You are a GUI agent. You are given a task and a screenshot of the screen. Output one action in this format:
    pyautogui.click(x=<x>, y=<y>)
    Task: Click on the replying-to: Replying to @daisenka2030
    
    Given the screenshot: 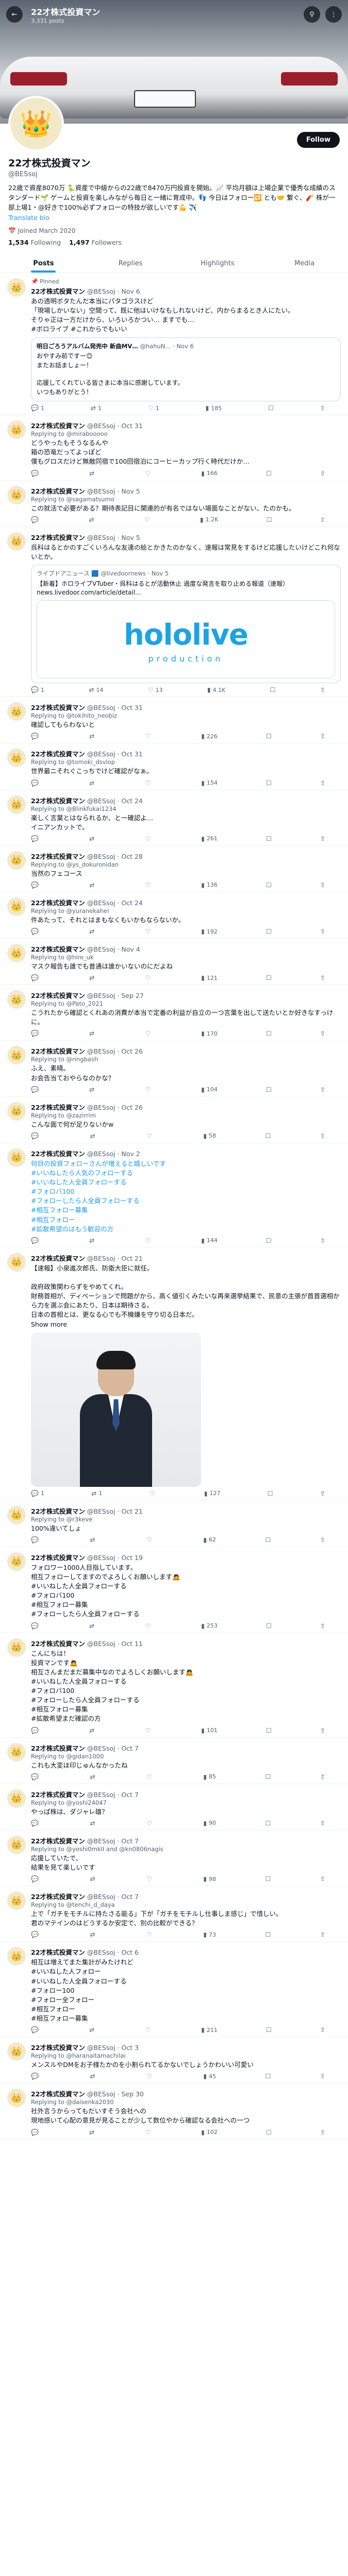 What is the action you would take?
    pyautogui.click(x=186, y=2102)
    